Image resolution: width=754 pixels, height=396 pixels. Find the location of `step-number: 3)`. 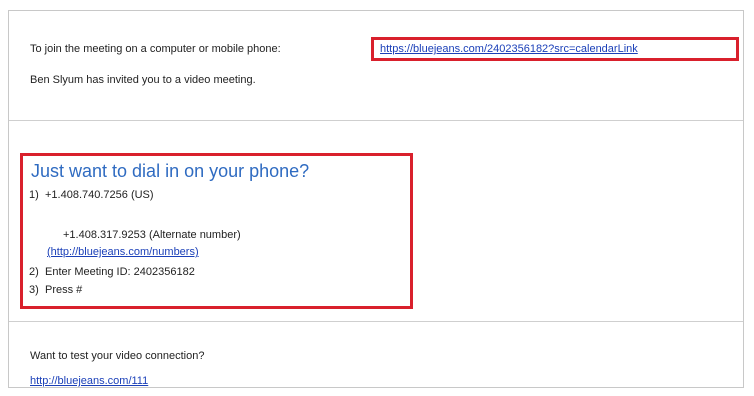

step-number: 3) is located at coordinates (34, 290).